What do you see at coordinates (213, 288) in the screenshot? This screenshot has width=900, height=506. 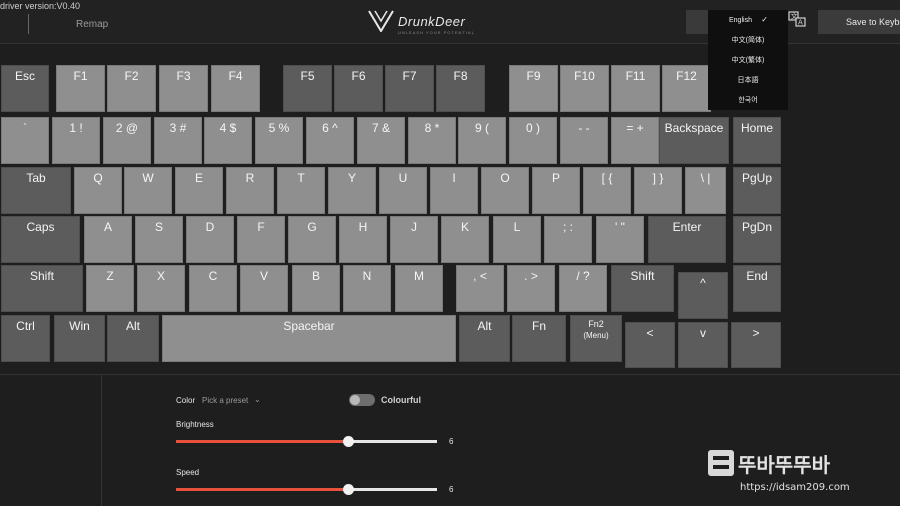 I see `key-c: C` at bounding box center [213, 288].